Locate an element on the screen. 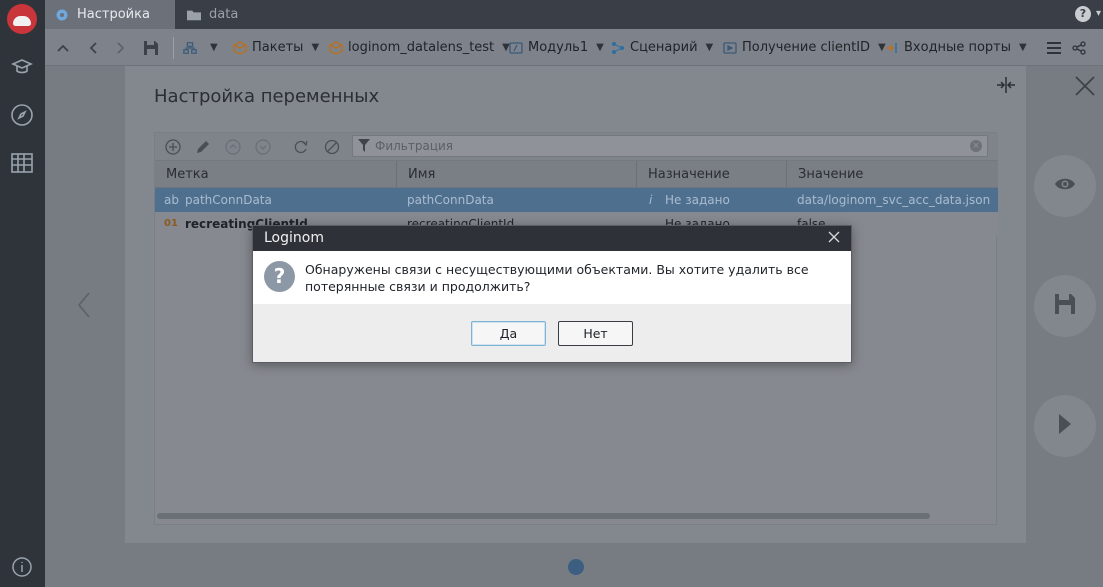 The width and height of the screenshot is (1103, 587). eye-icon is located at coordinates (1065, 186).